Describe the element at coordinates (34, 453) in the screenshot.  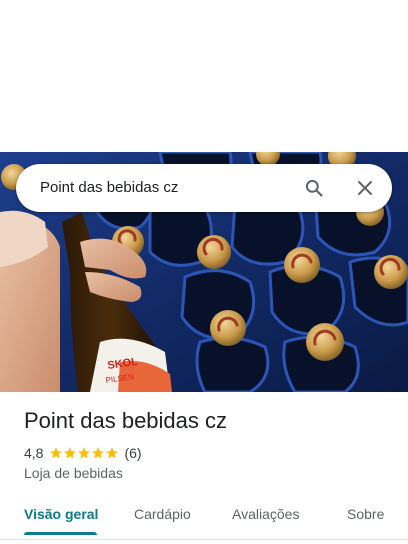
I see `rating-value: 4,8` at that location.